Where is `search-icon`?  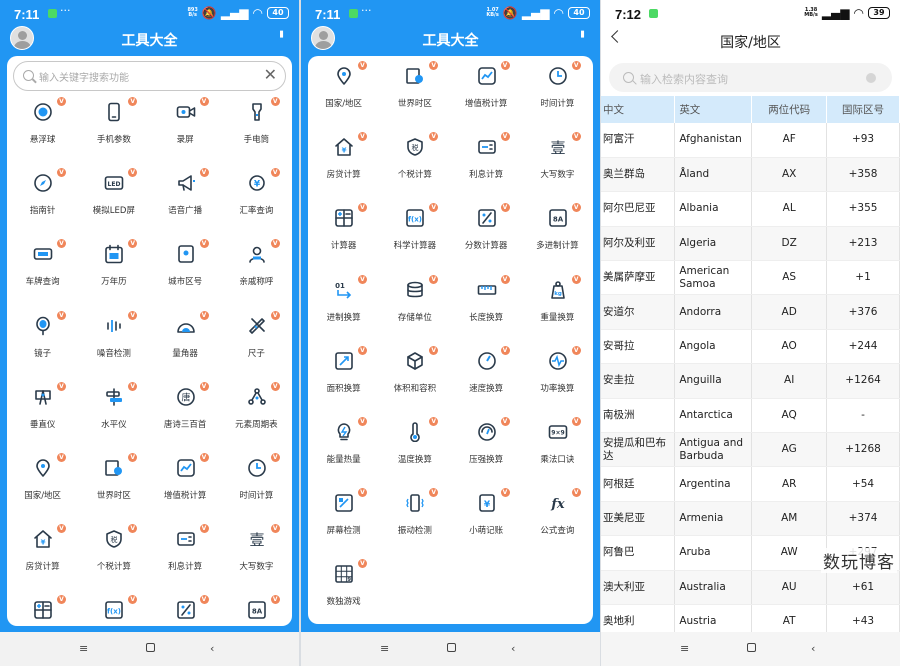
search-icon is located at coordinates (28, 75).